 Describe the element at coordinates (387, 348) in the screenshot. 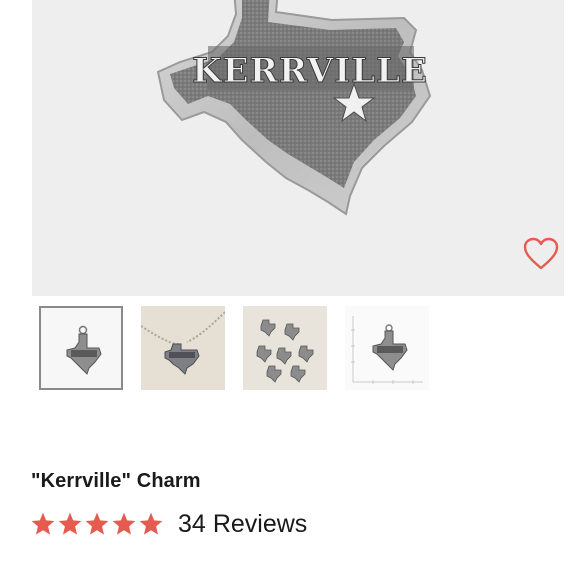

I see `thumb-size-scale` at that location.